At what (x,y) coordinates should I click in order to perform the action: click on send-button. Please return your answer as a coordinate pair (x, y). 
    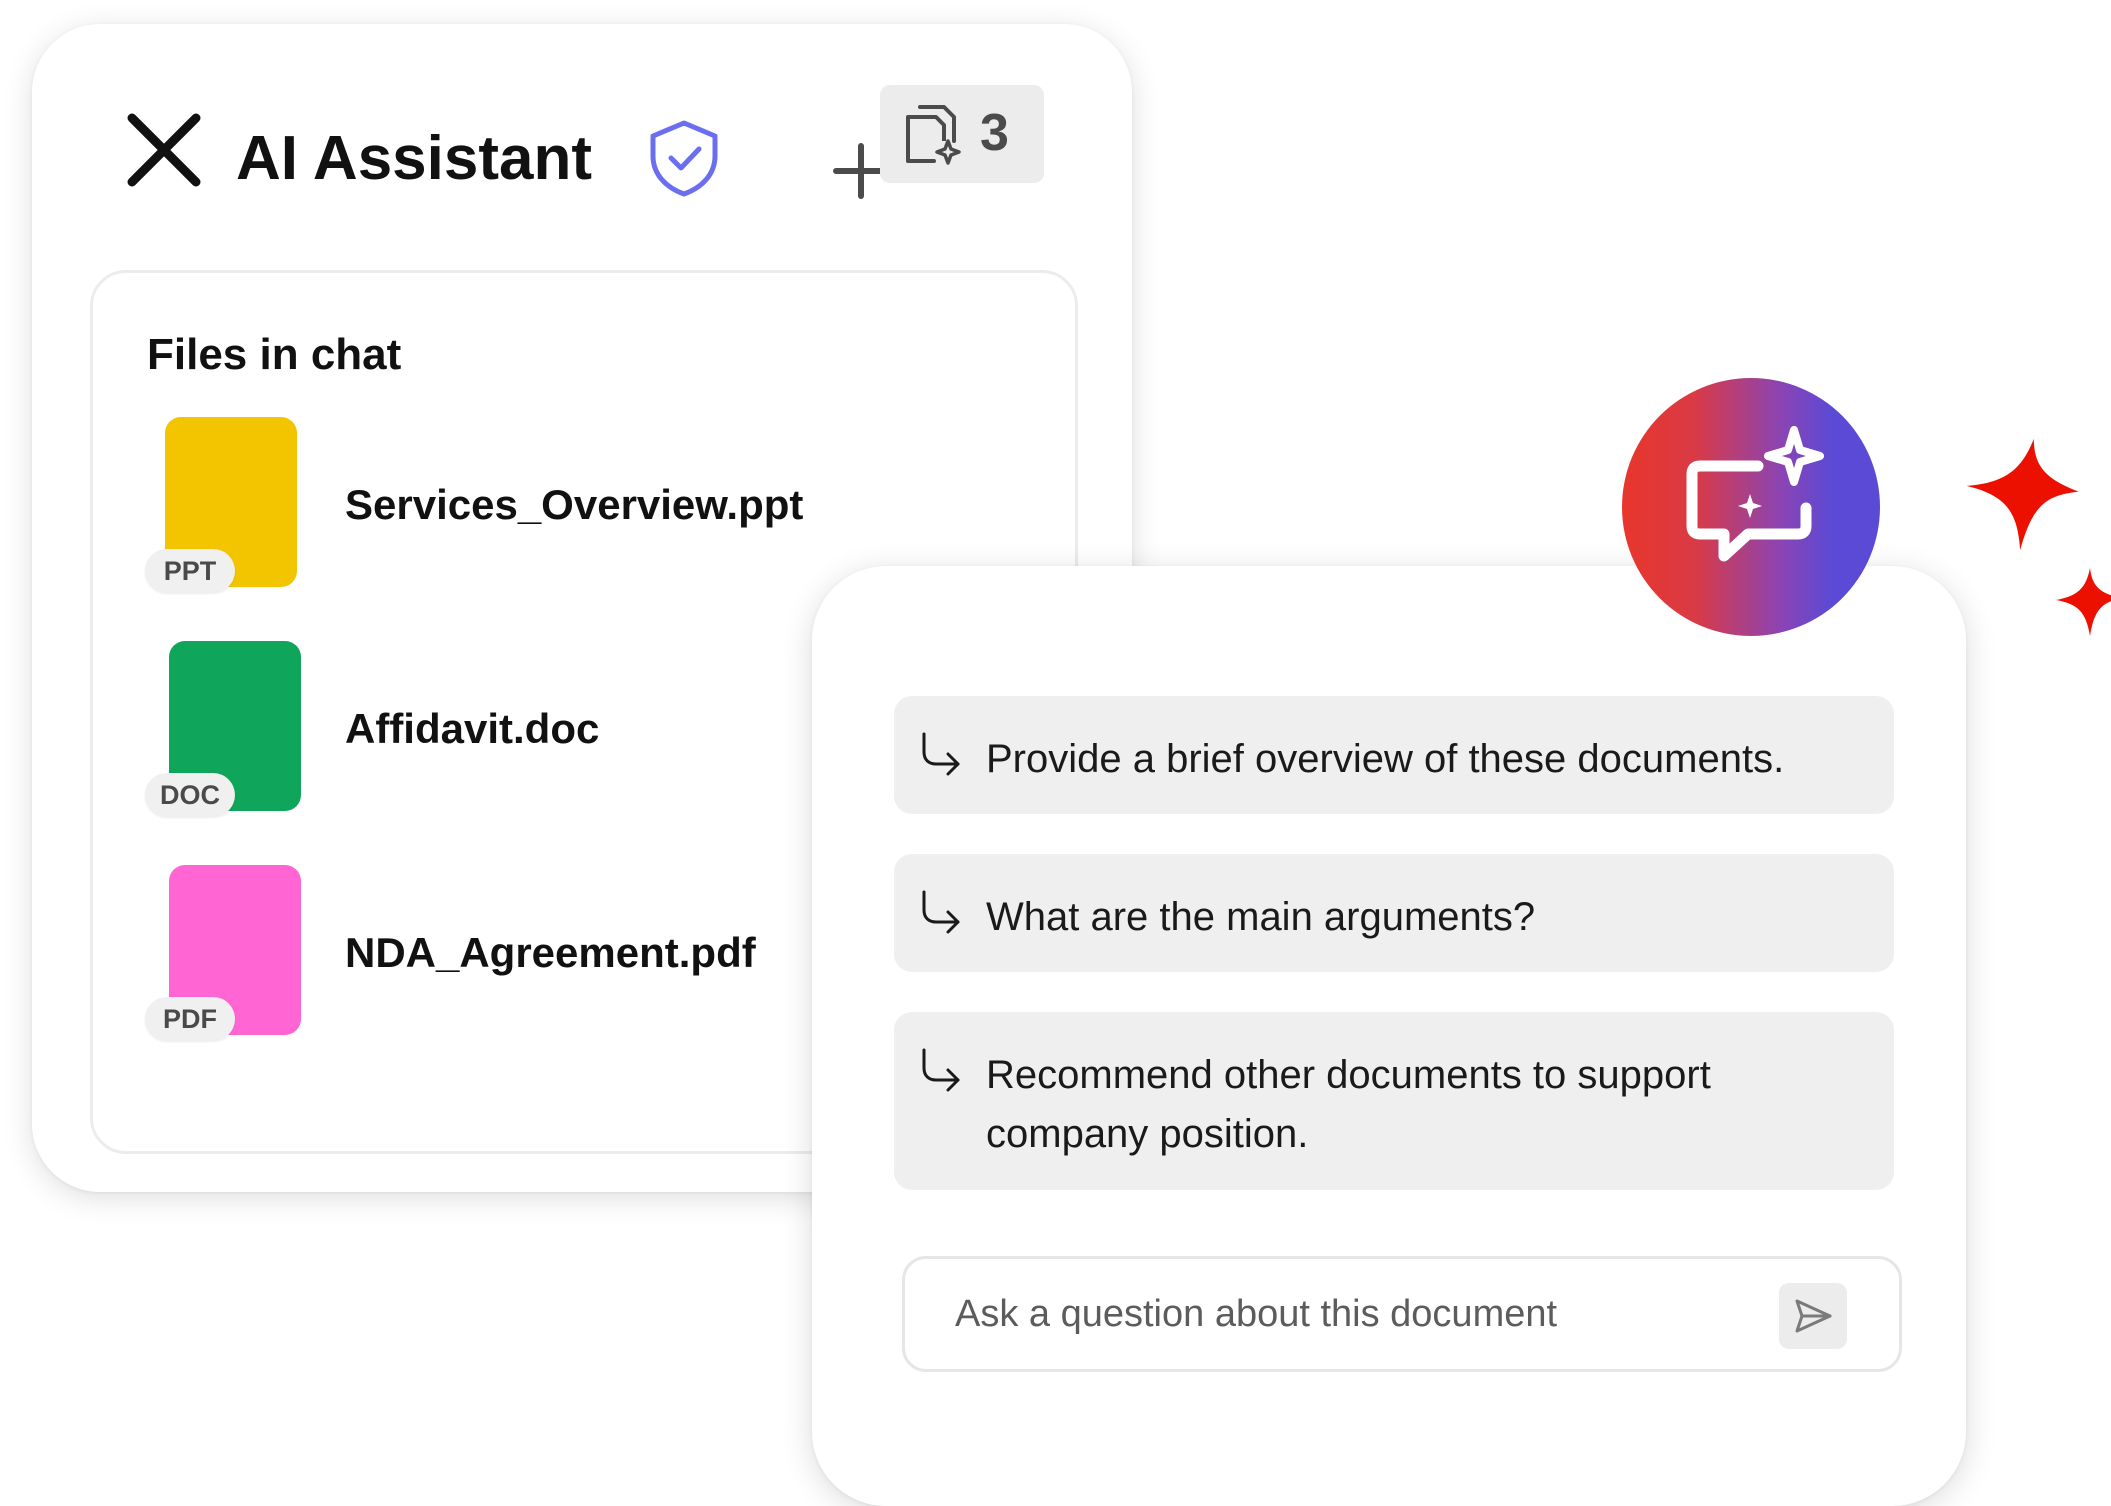
    Looking at the image, I should click on (1813, 1316).